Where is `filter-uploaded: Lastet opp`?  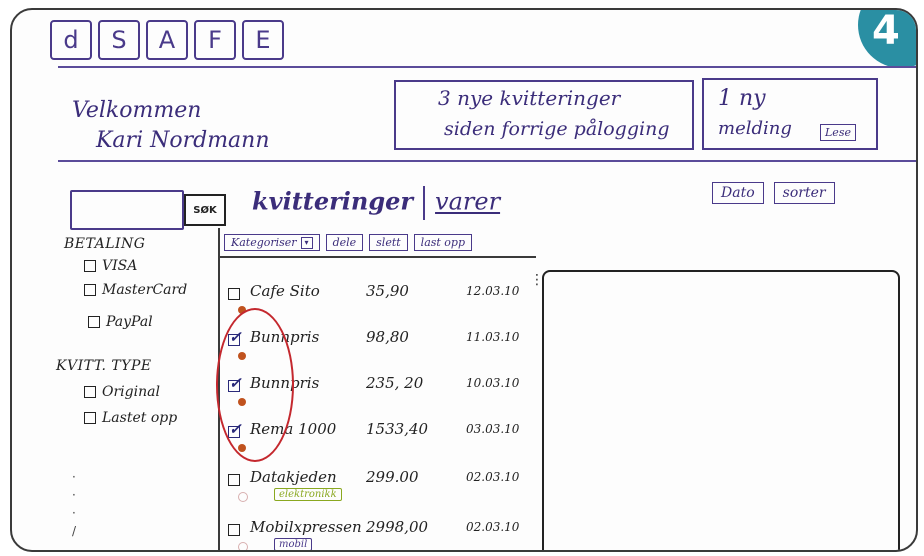
filter-uploaded: Lastet opp is located at coordinates (130, 418).